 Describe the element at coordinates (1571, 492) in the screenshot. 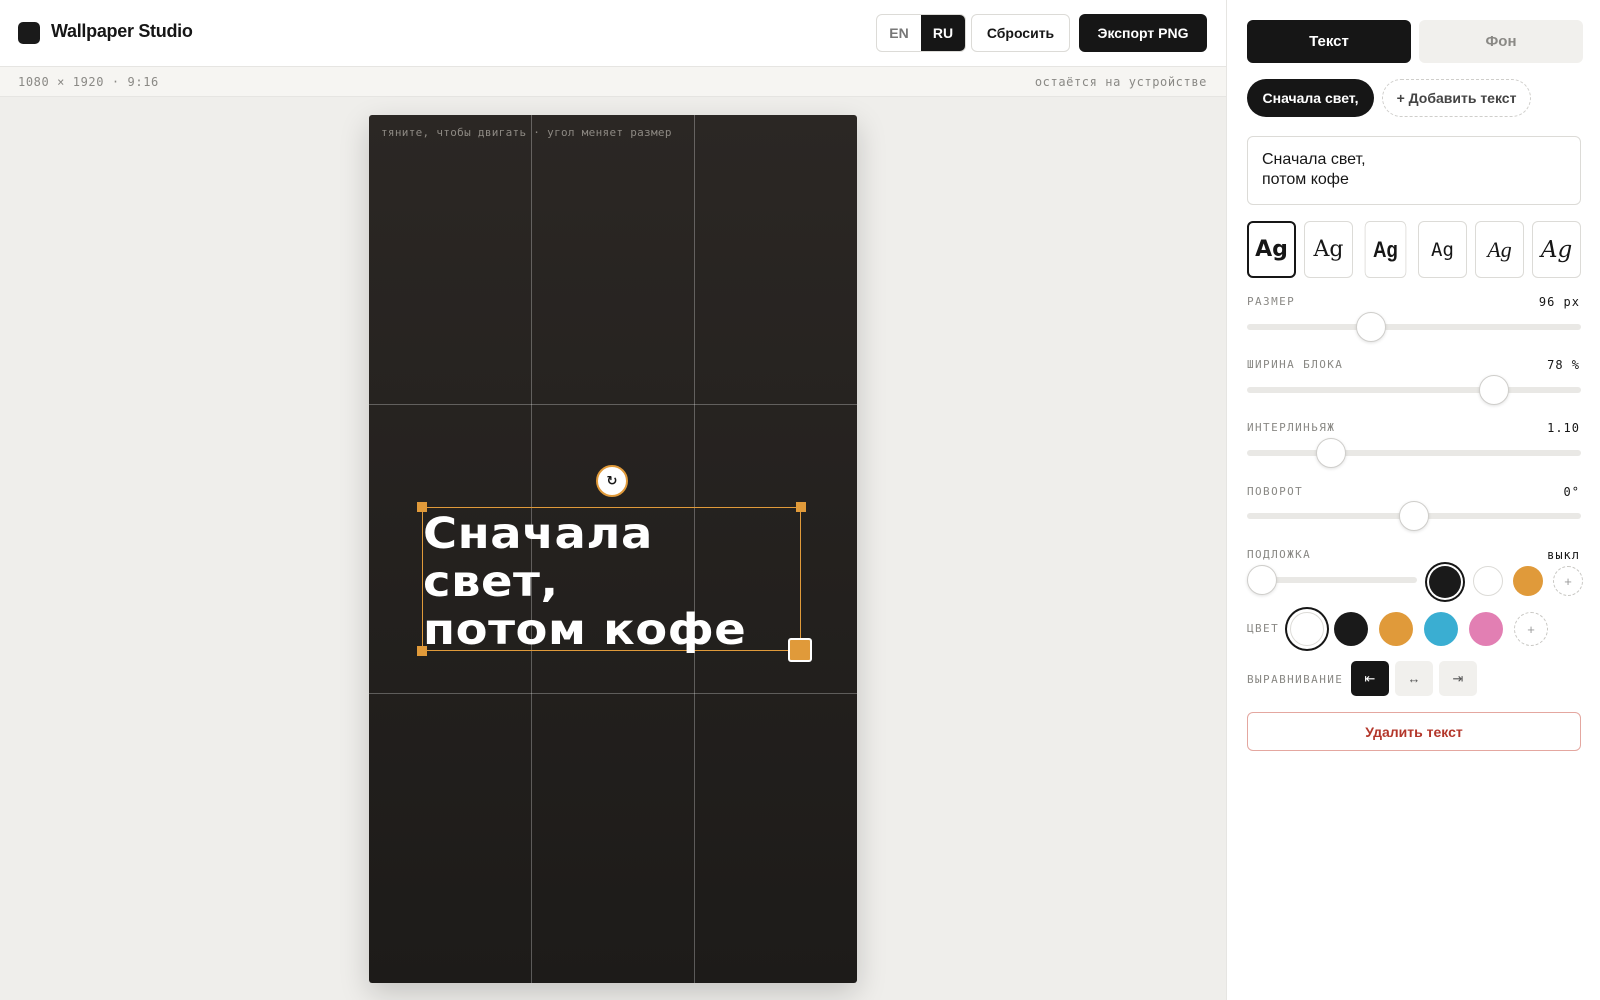

I see `rotation-value: 0°` at that location.